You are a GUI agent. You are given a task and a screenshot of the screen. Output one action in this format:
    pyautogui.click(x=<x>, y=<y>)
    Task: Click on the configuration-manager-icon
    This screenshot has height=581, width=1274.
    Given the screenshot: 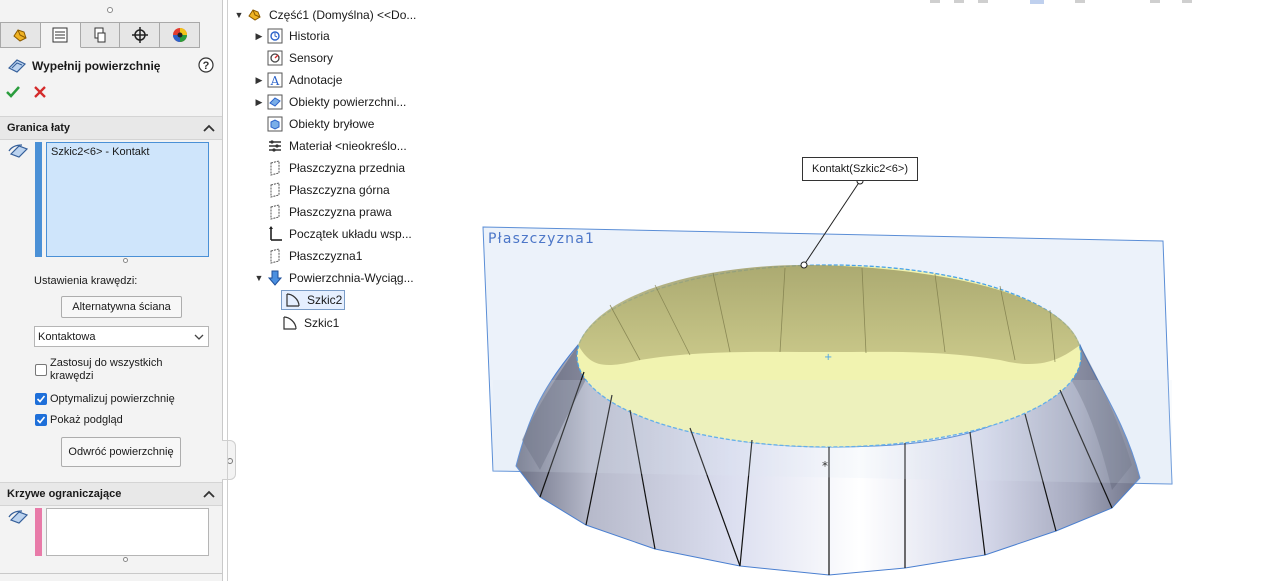 What is the action you would take?
    pyautogui.click(x=100, y=35)
    